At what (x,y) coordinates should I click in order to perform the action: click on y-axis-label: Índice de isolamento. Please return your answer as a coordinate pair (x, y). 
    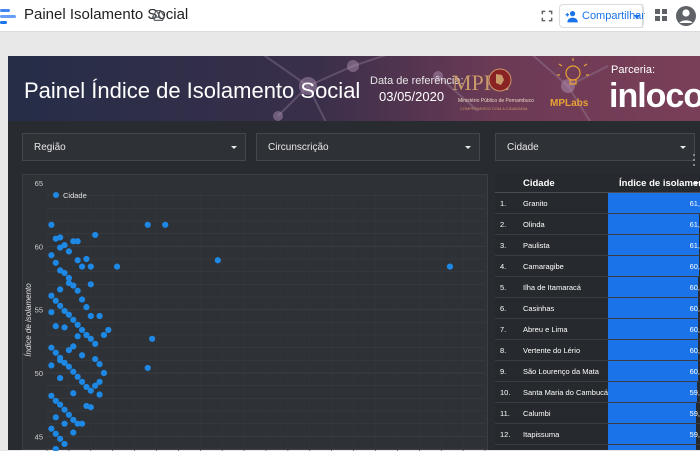
    Looking at the image, I should click on (28, 320).